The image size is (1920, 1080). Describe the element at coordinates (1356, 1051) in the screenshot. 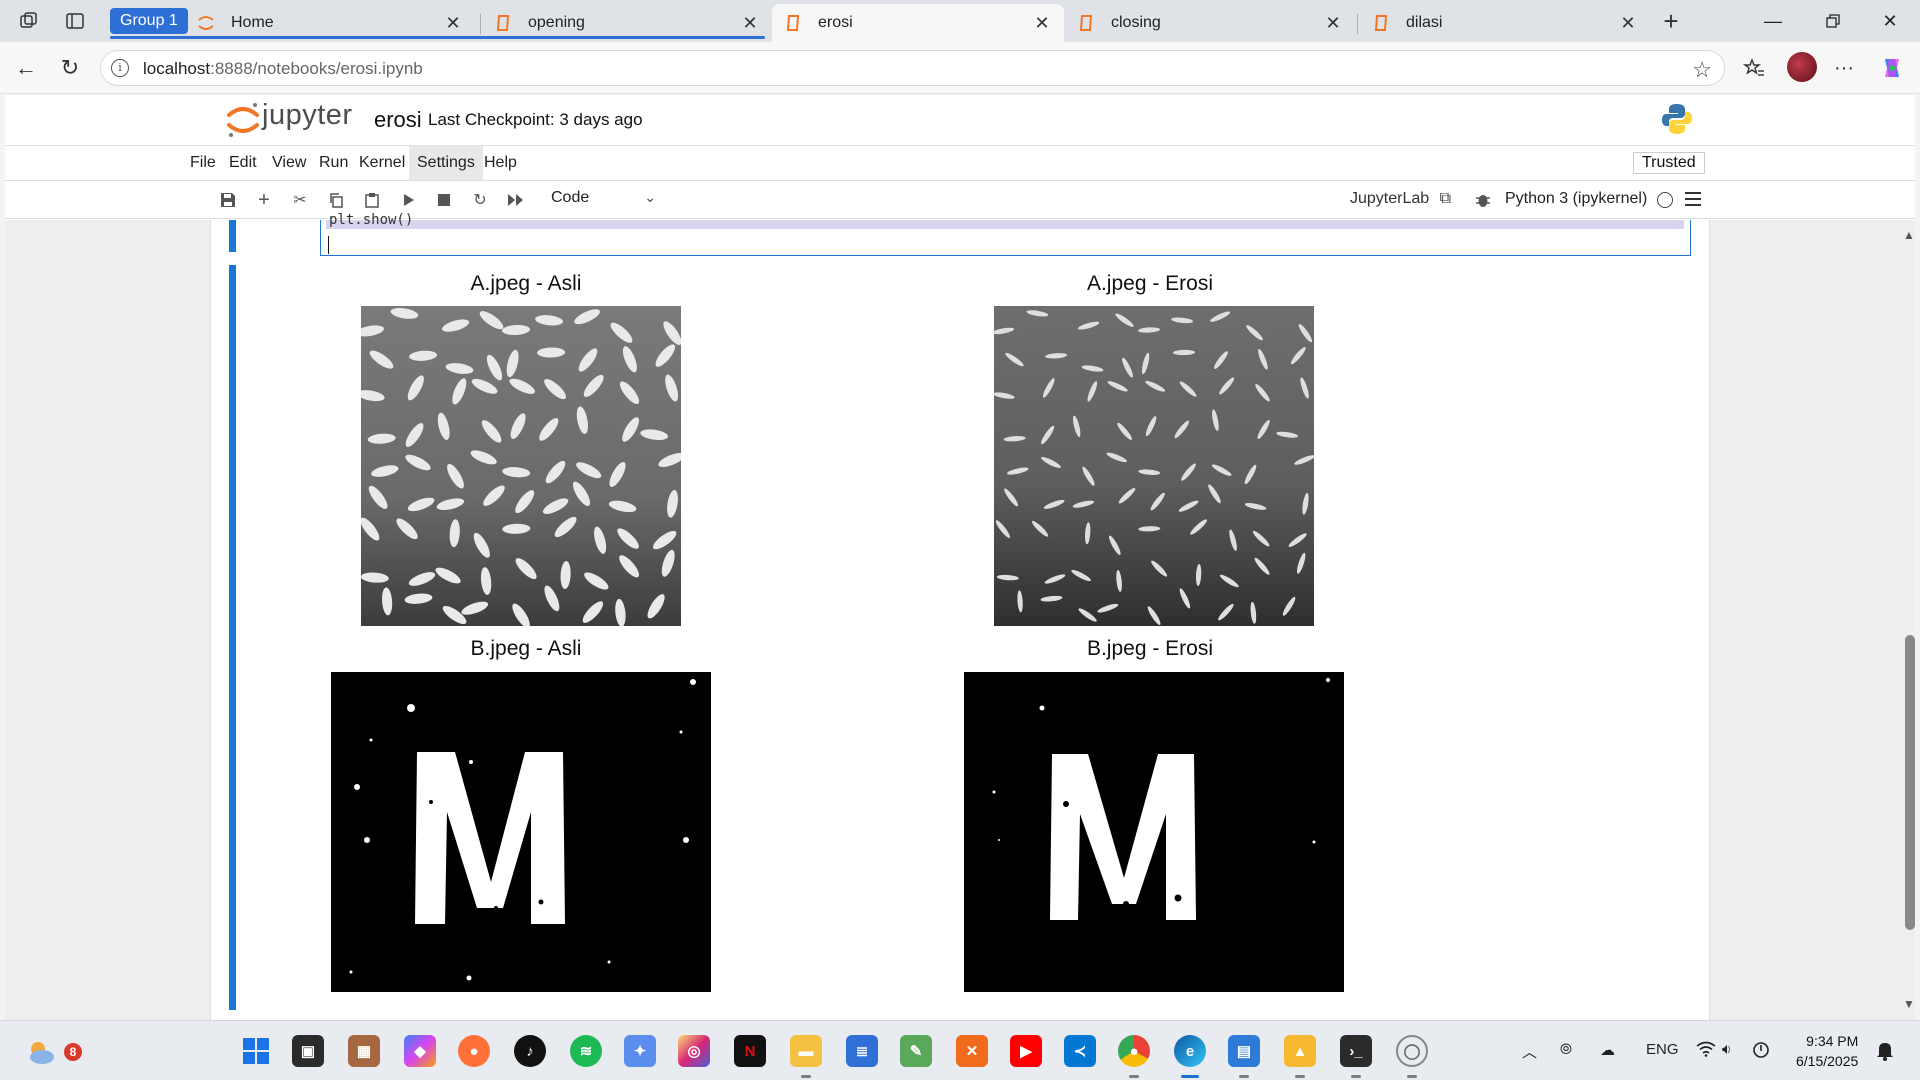

I see `terminal-icon: ›_` at that location.